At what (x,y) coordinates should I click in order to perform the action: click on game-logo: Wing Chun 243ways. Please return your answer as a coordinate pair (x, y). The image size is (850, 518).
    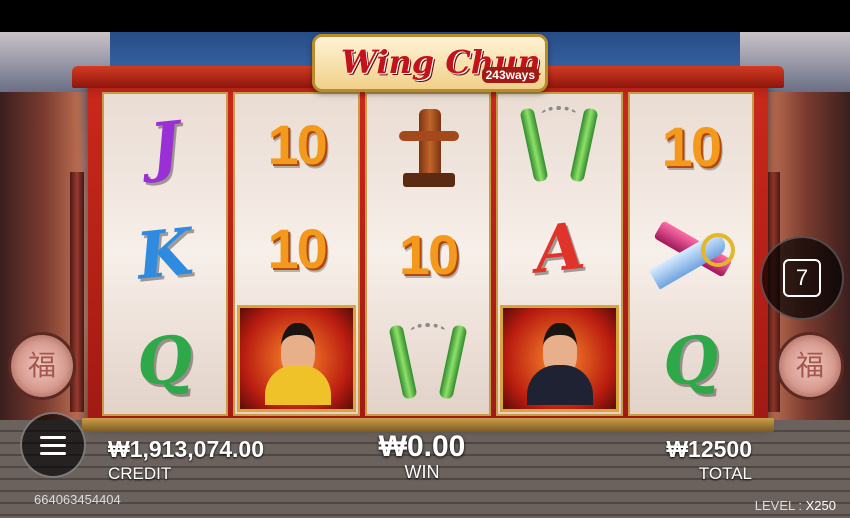
    Looking at the image, I should click on (430, 63).